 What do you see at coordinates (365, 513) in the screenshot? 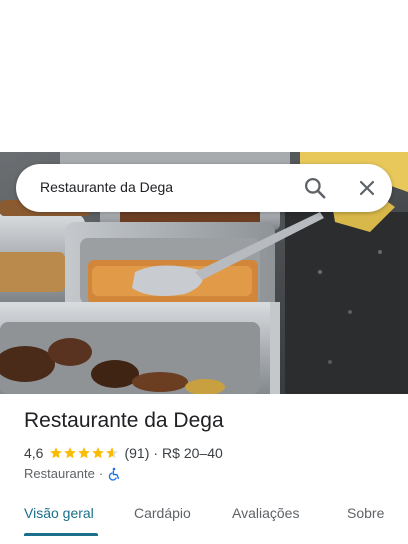
I see `tab-about: Sobre` at bounding box center [365, 513].